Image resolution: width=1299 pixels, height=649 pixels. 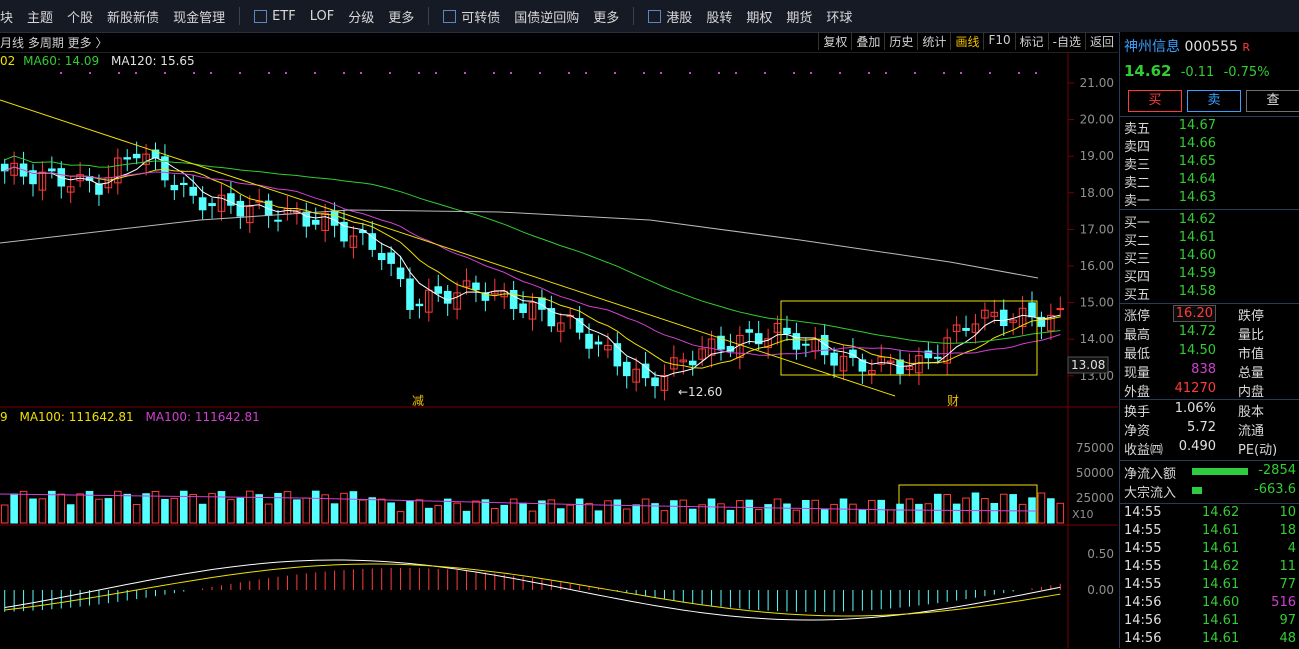 I want to click on tick-price: 14.60, so click(x=1221, y=602).